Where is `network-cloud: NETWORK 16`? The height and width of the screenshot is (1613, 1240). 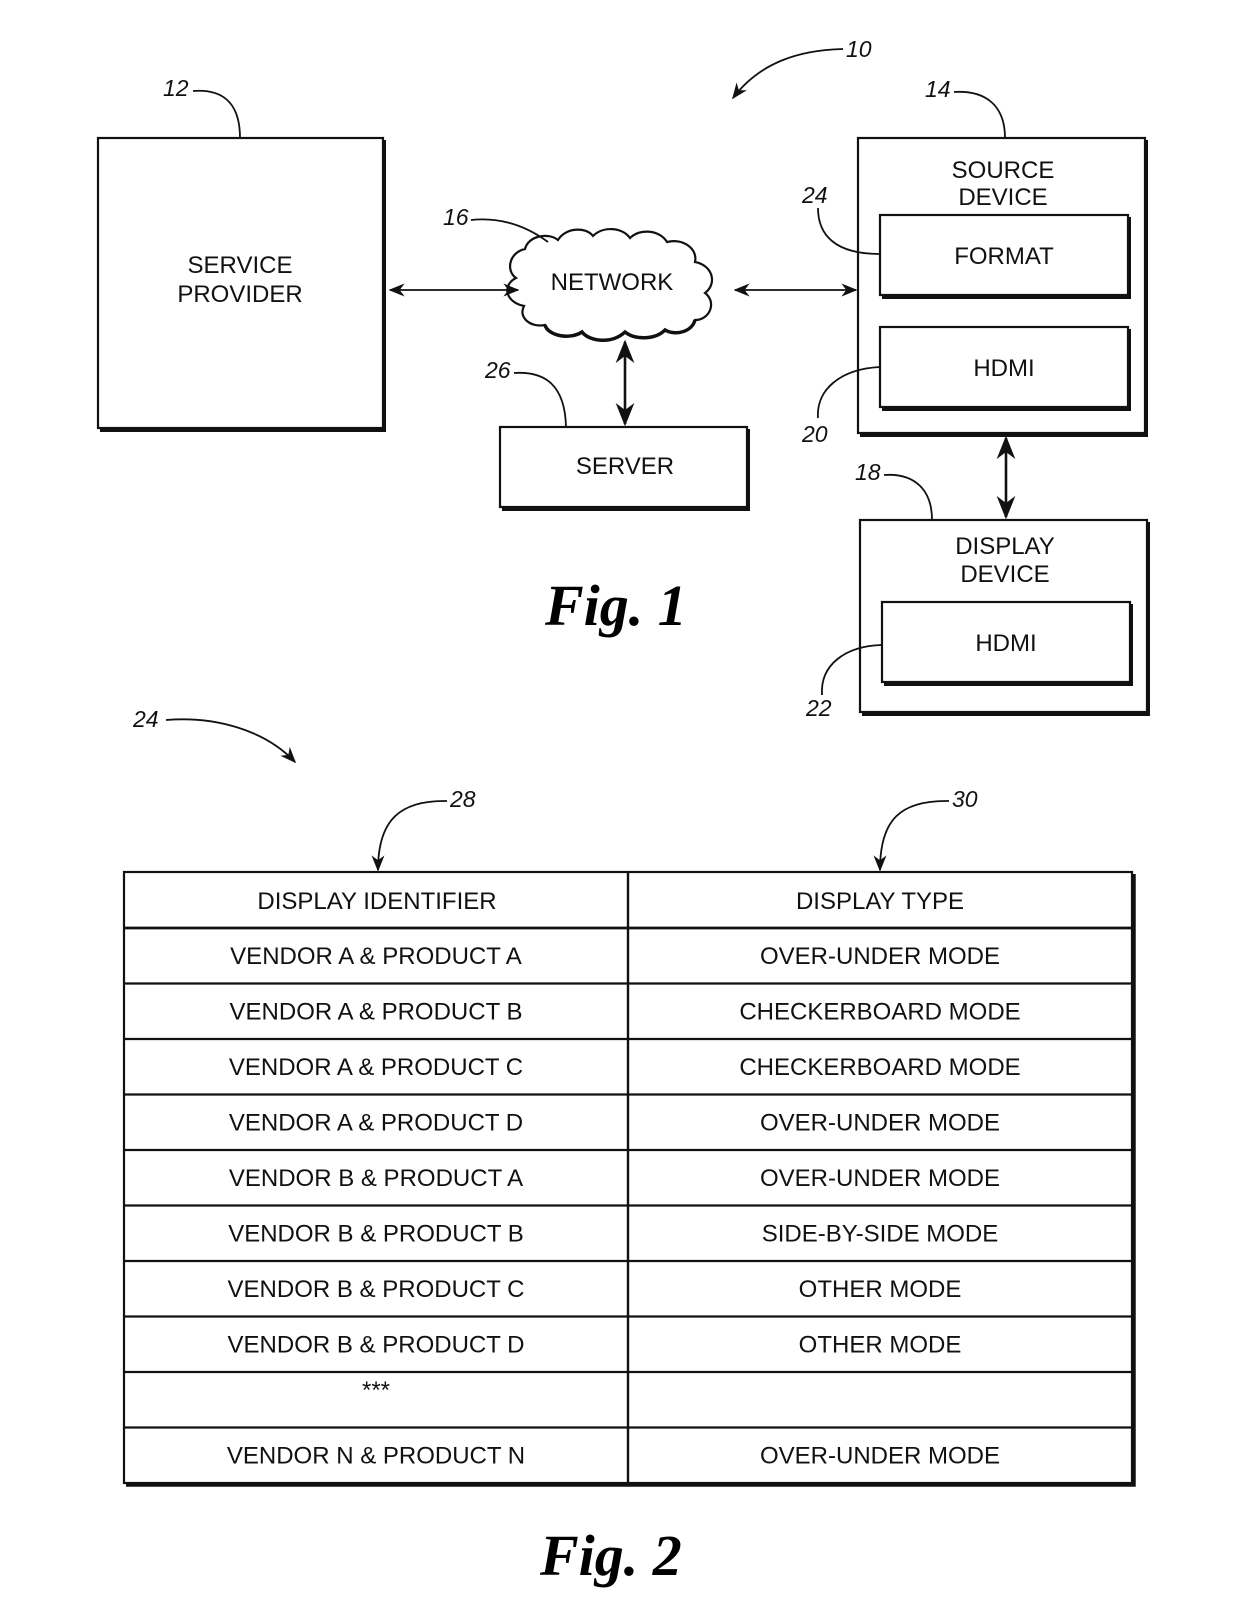 network-cloud: NETWORK 16 is located at coordinates (578, 273).